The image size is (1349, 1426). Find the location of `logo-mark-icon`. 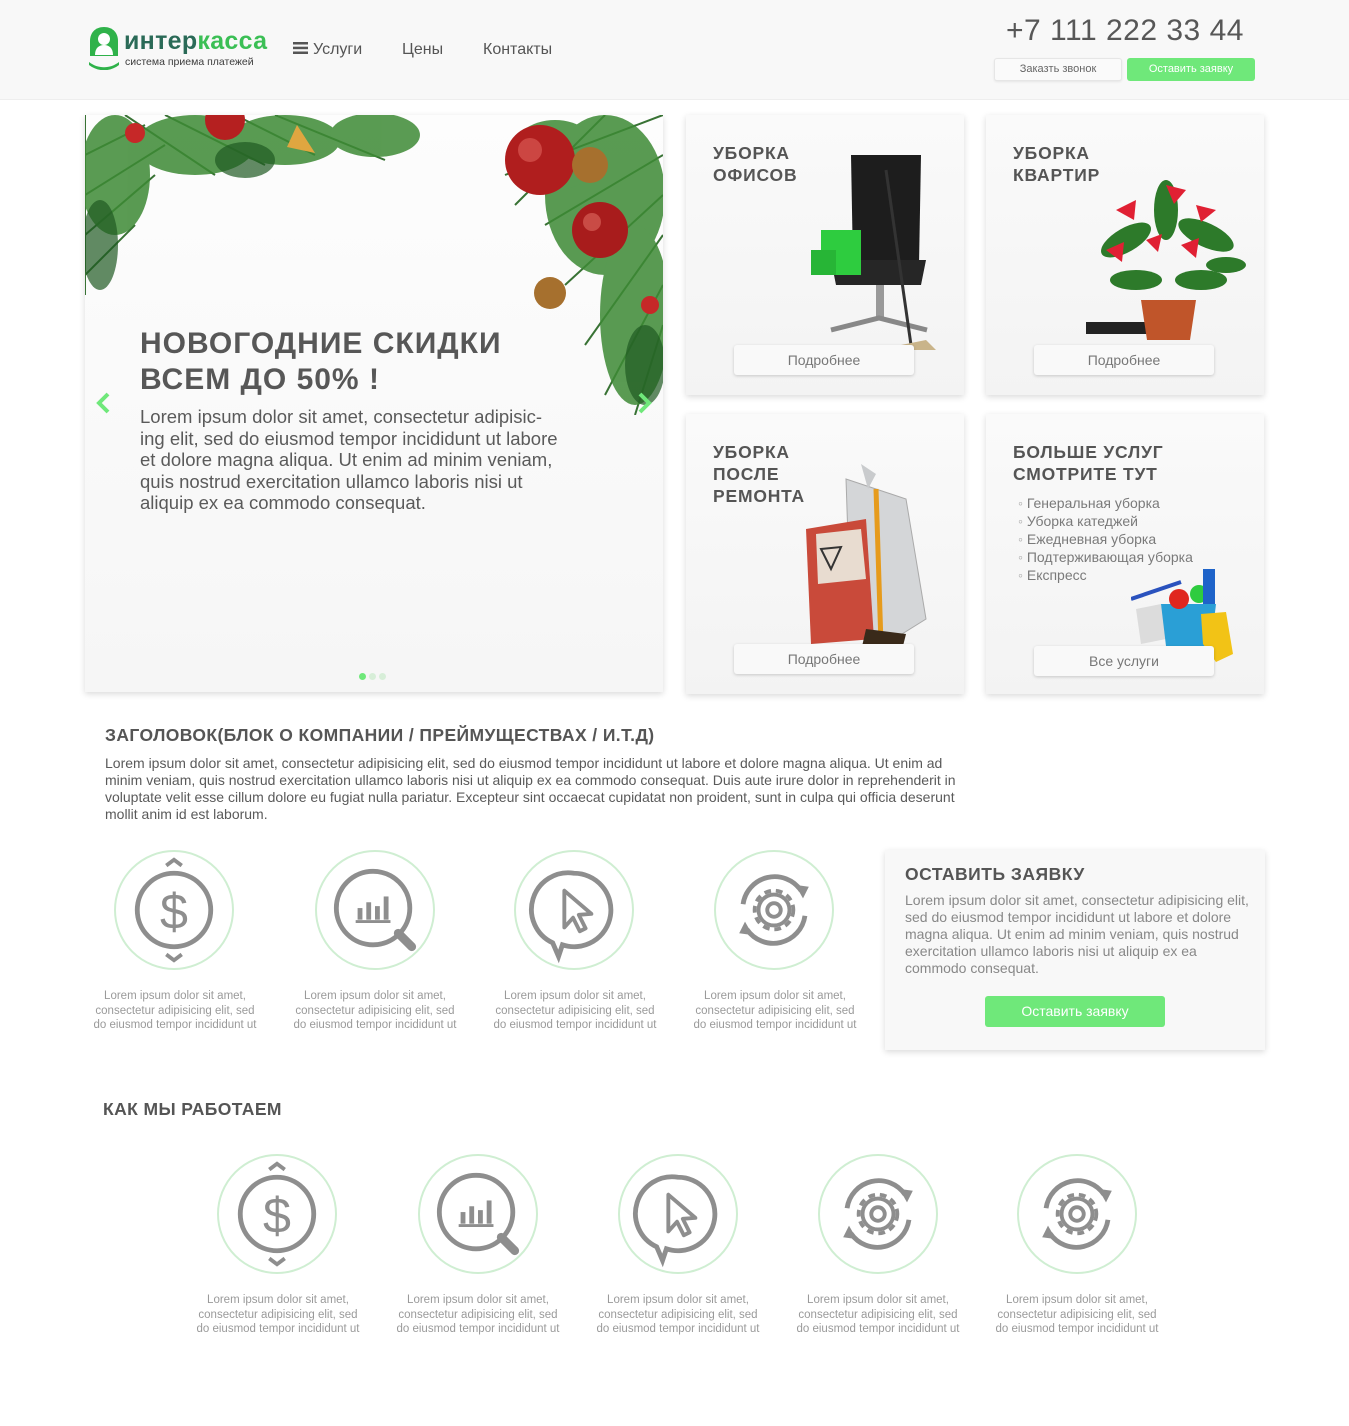

logo-mark-icon is located at coordinates (104, 48).